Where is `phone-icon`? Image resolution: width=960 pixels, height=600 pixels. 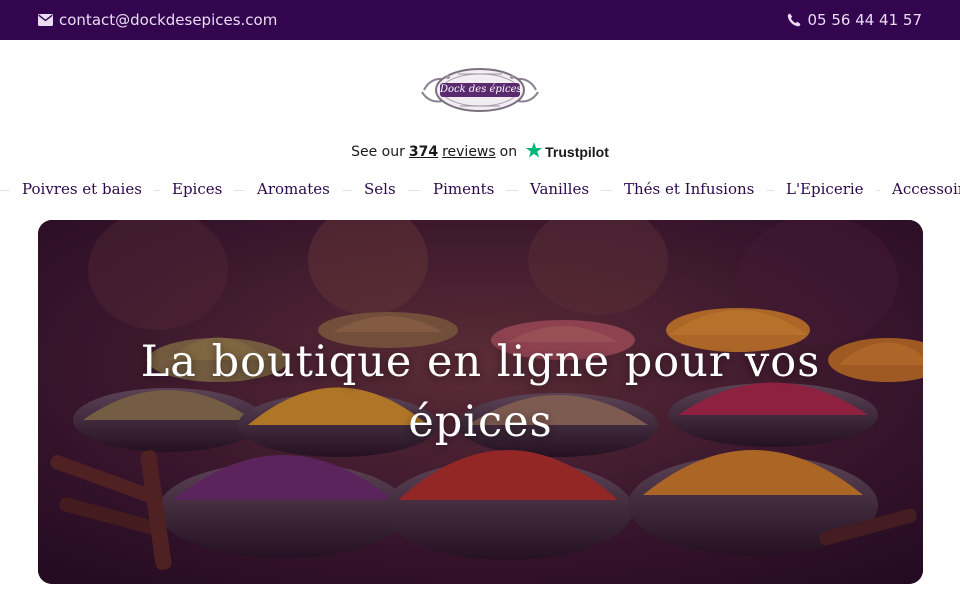
phone-icon is located at coordinates (794, 20).